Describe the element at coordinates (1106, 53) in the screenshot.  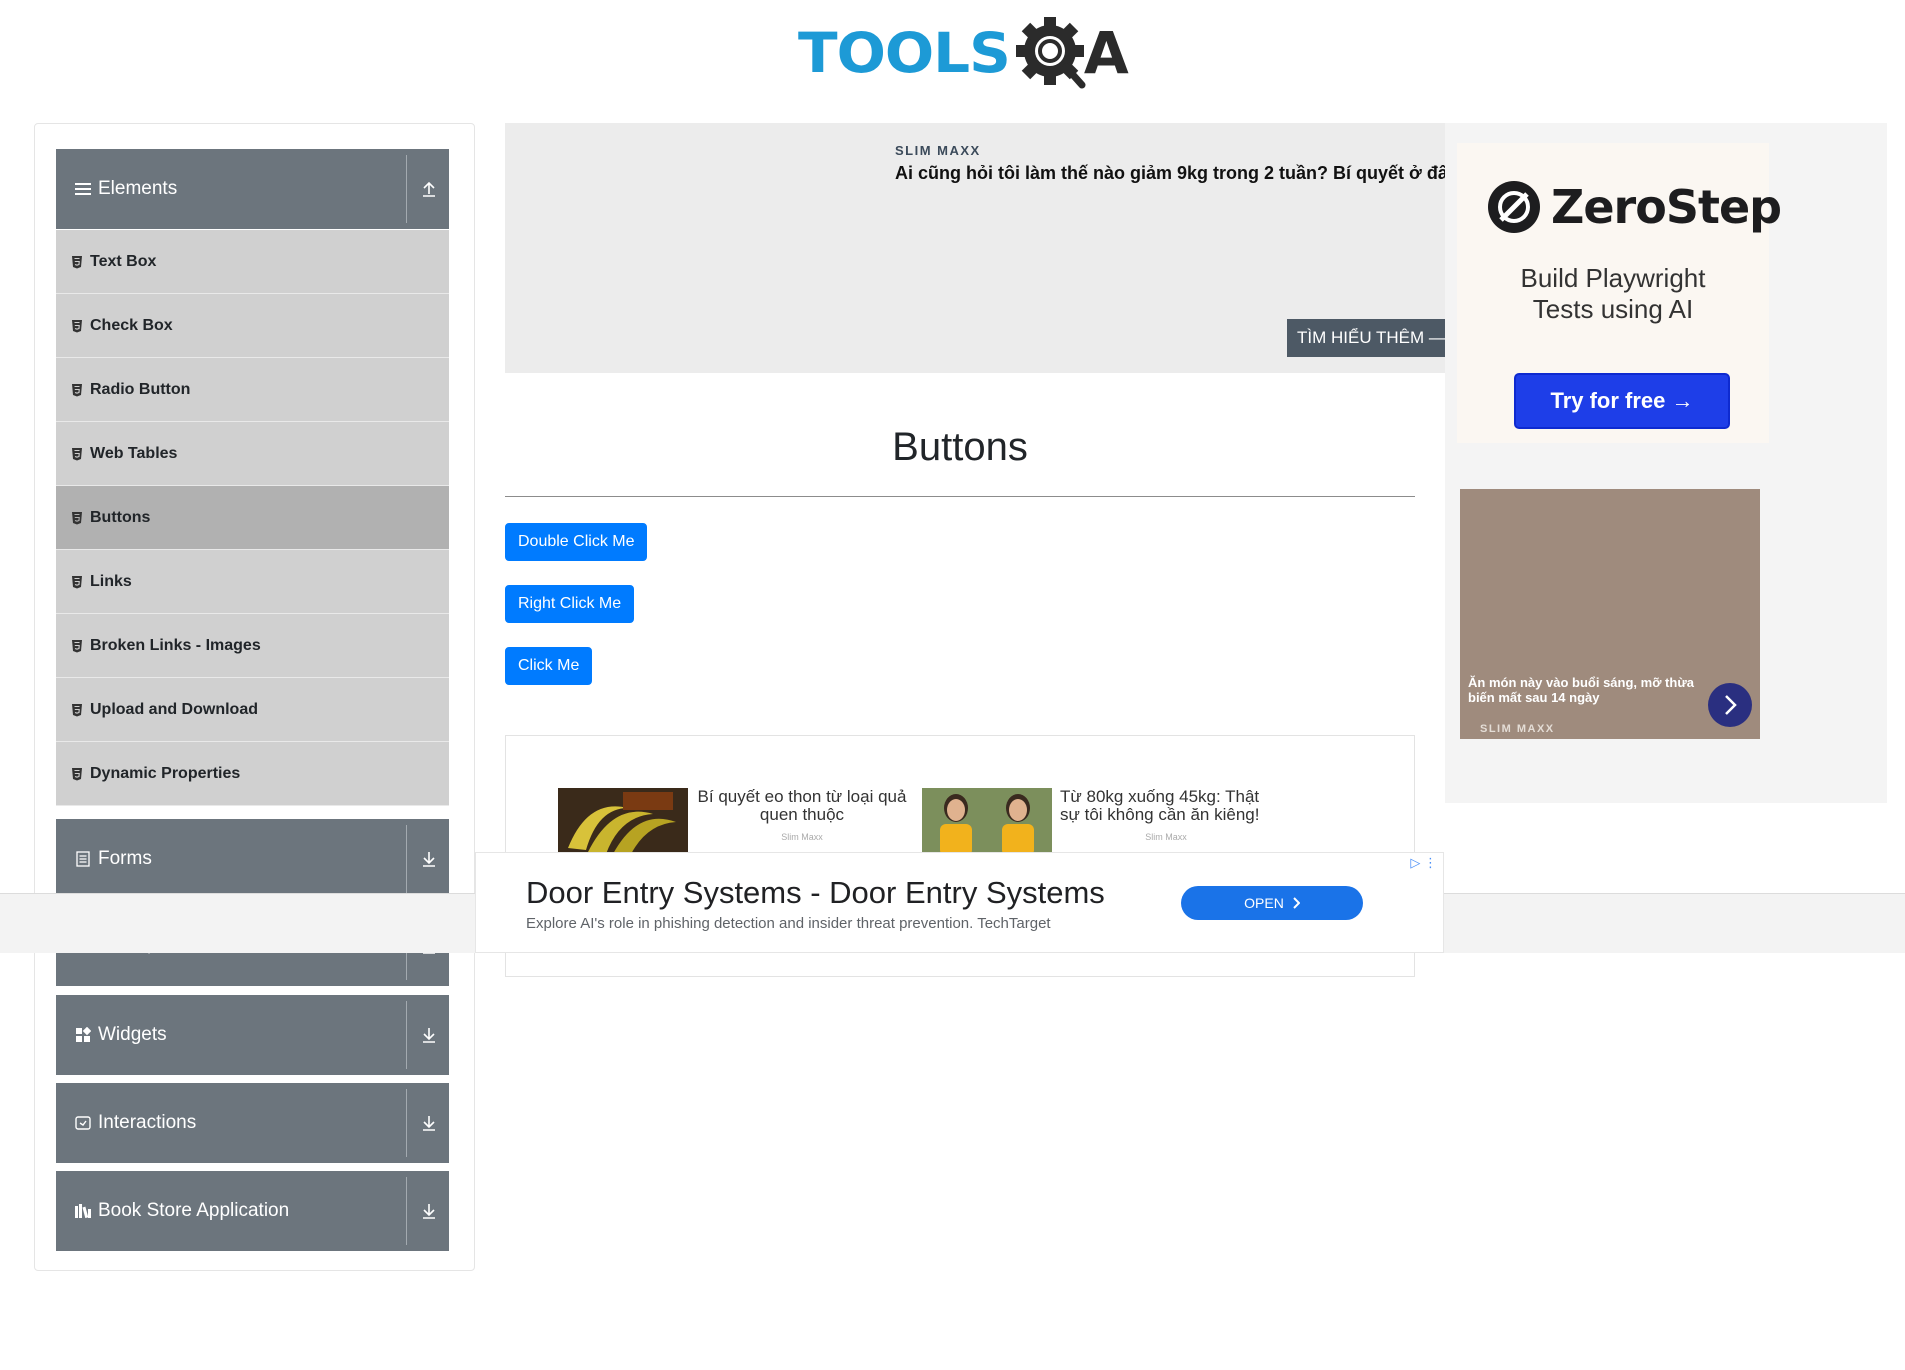
I see `logo-letter: A` at that location.